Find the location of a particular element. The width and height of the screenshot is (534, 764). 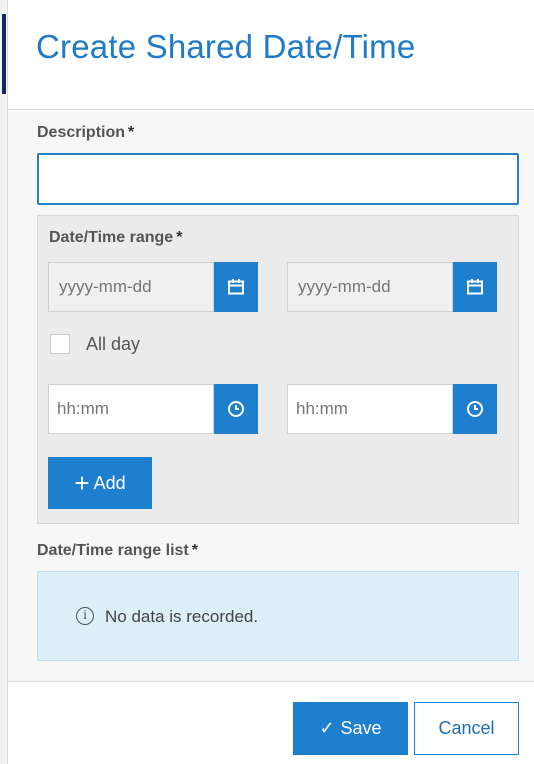

date-time-range-label: Date/Time range * is located at coordinates (115, 238).